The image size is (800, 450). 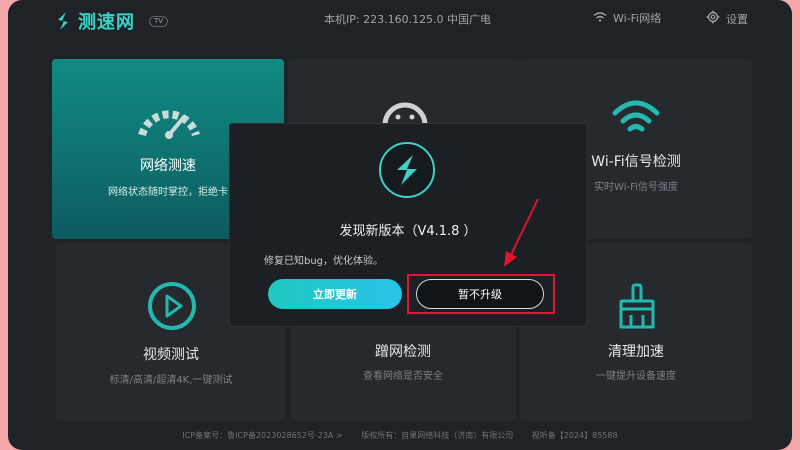 I want to click on wifi-status: Wi-Fi网络, so click(x=627, y=18).